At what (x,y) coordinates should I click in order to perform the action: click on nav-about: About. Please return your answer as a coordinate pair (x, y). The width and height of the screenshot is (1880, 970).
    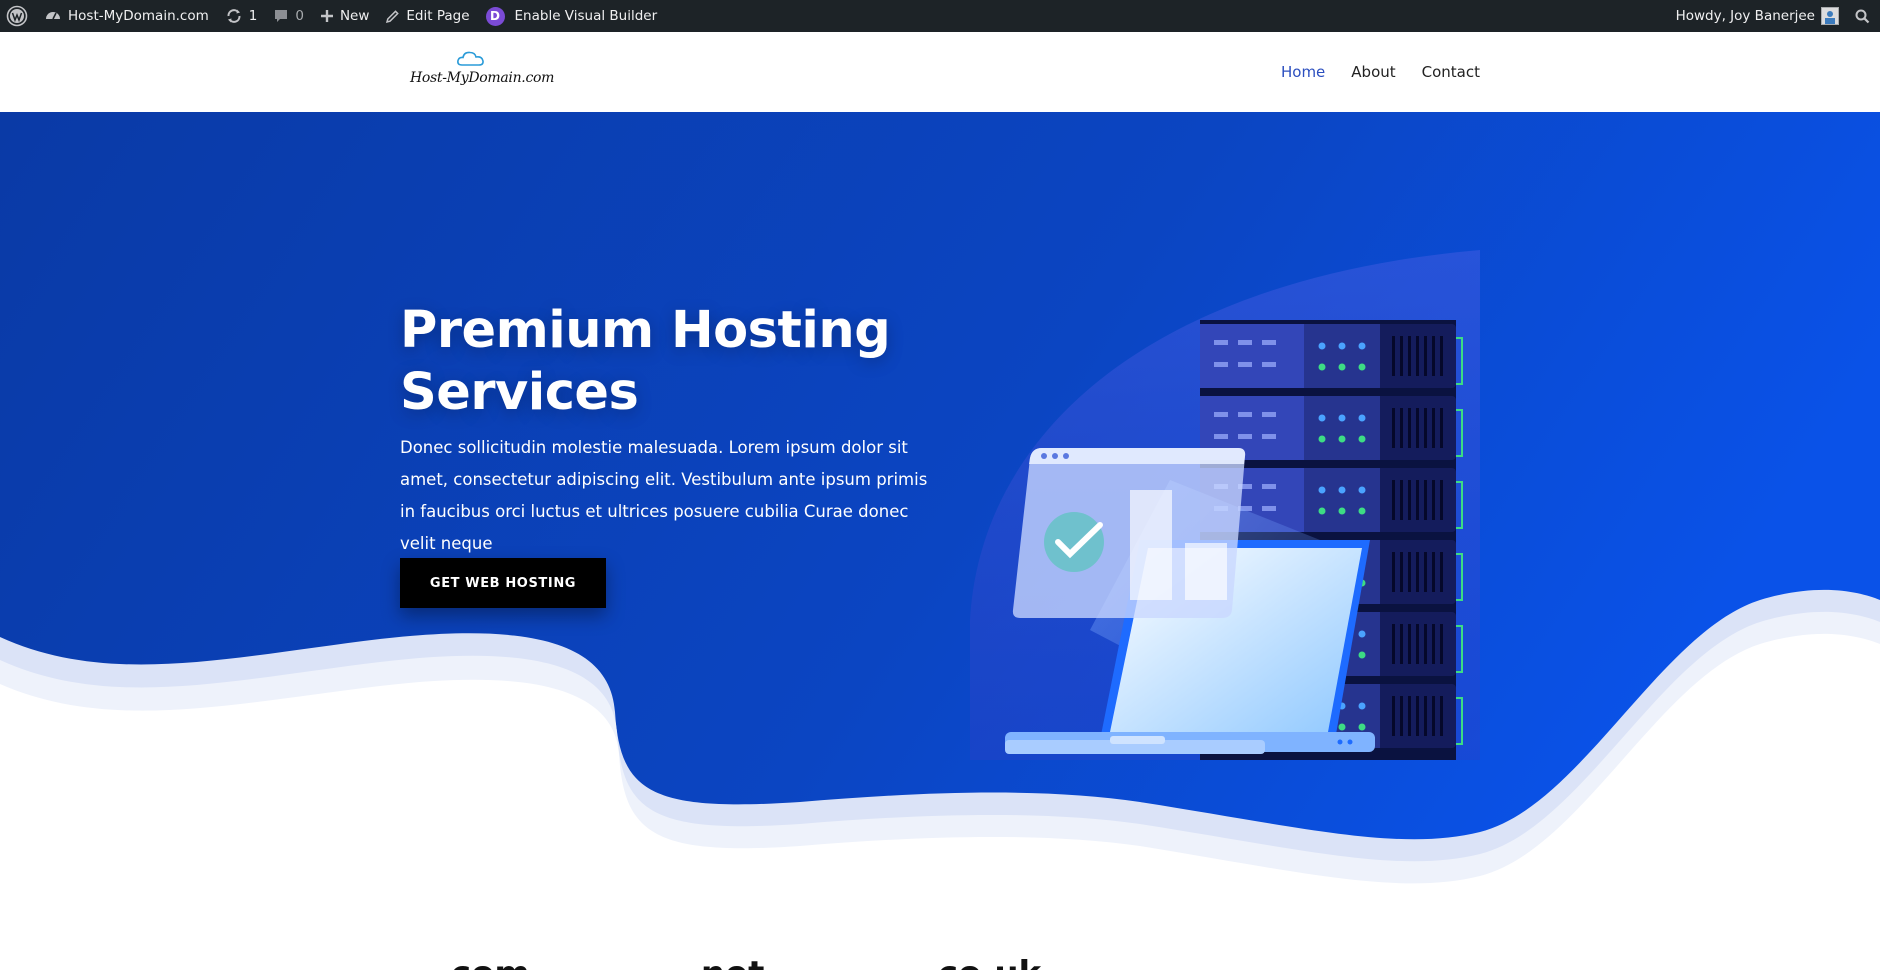
    Looking at the image, I should click on (1373, 72).